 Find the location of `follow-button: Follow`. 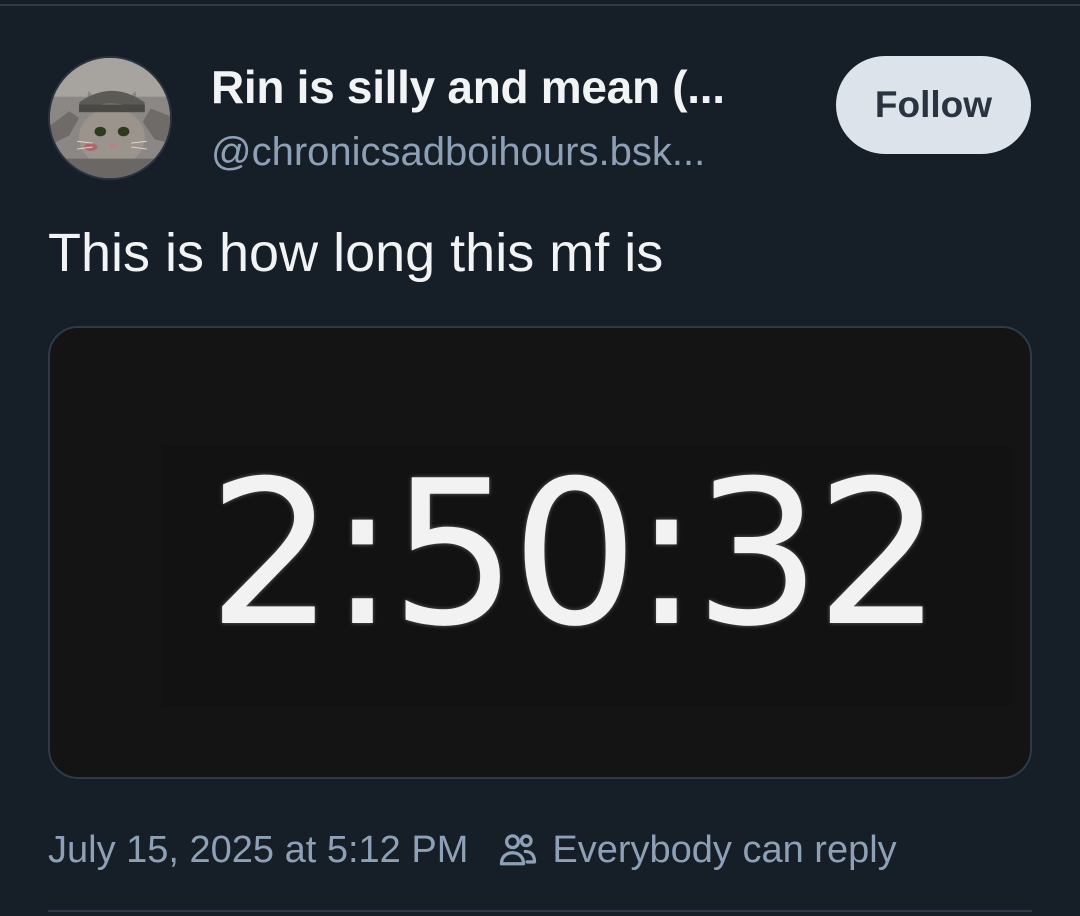

follow-button: Follow is located at coordinates (933, 105).